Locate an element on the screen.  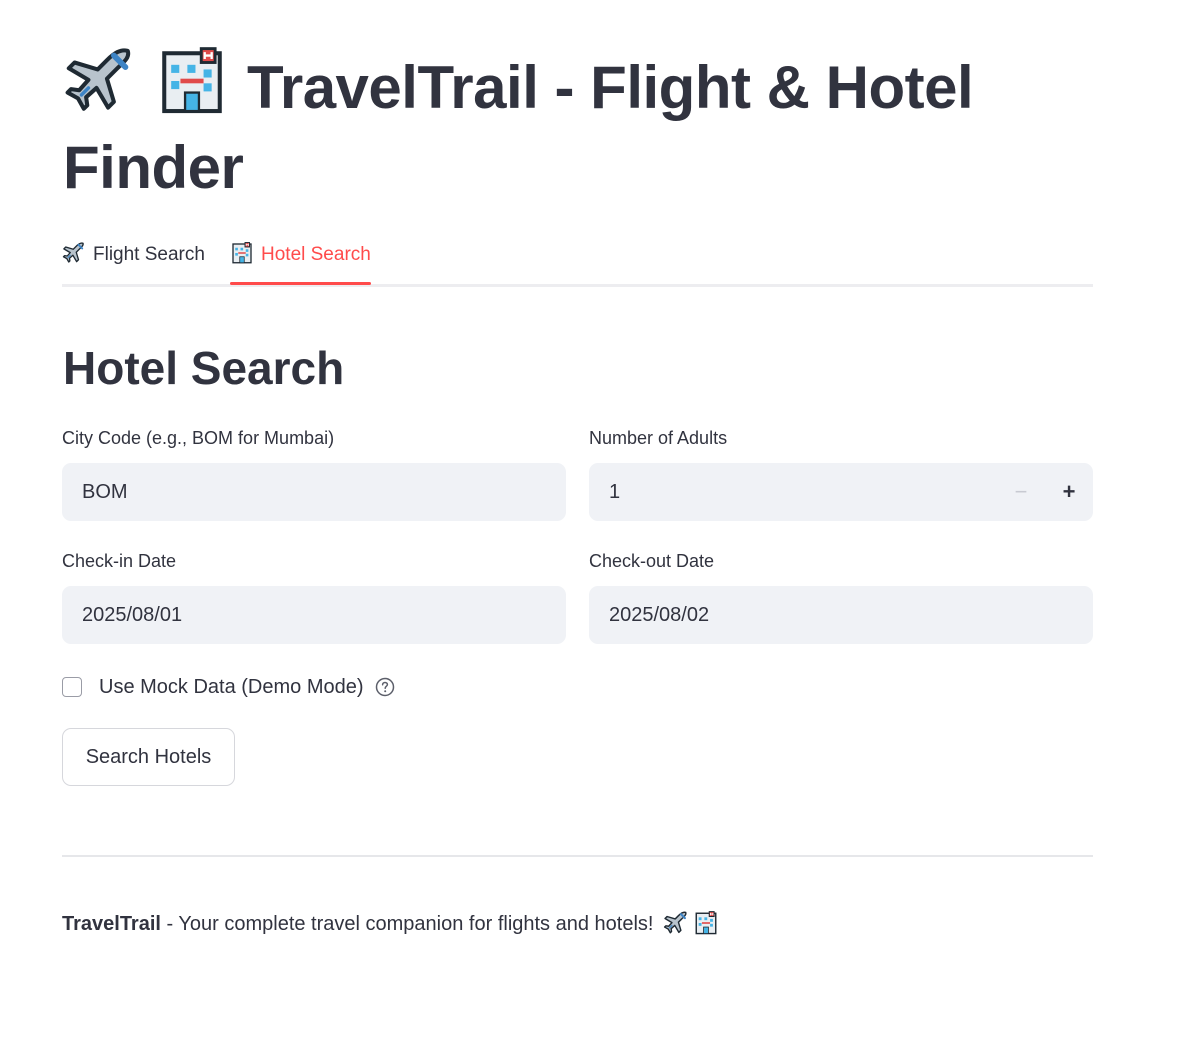
city-code-input is located at coordinates (314, 492).